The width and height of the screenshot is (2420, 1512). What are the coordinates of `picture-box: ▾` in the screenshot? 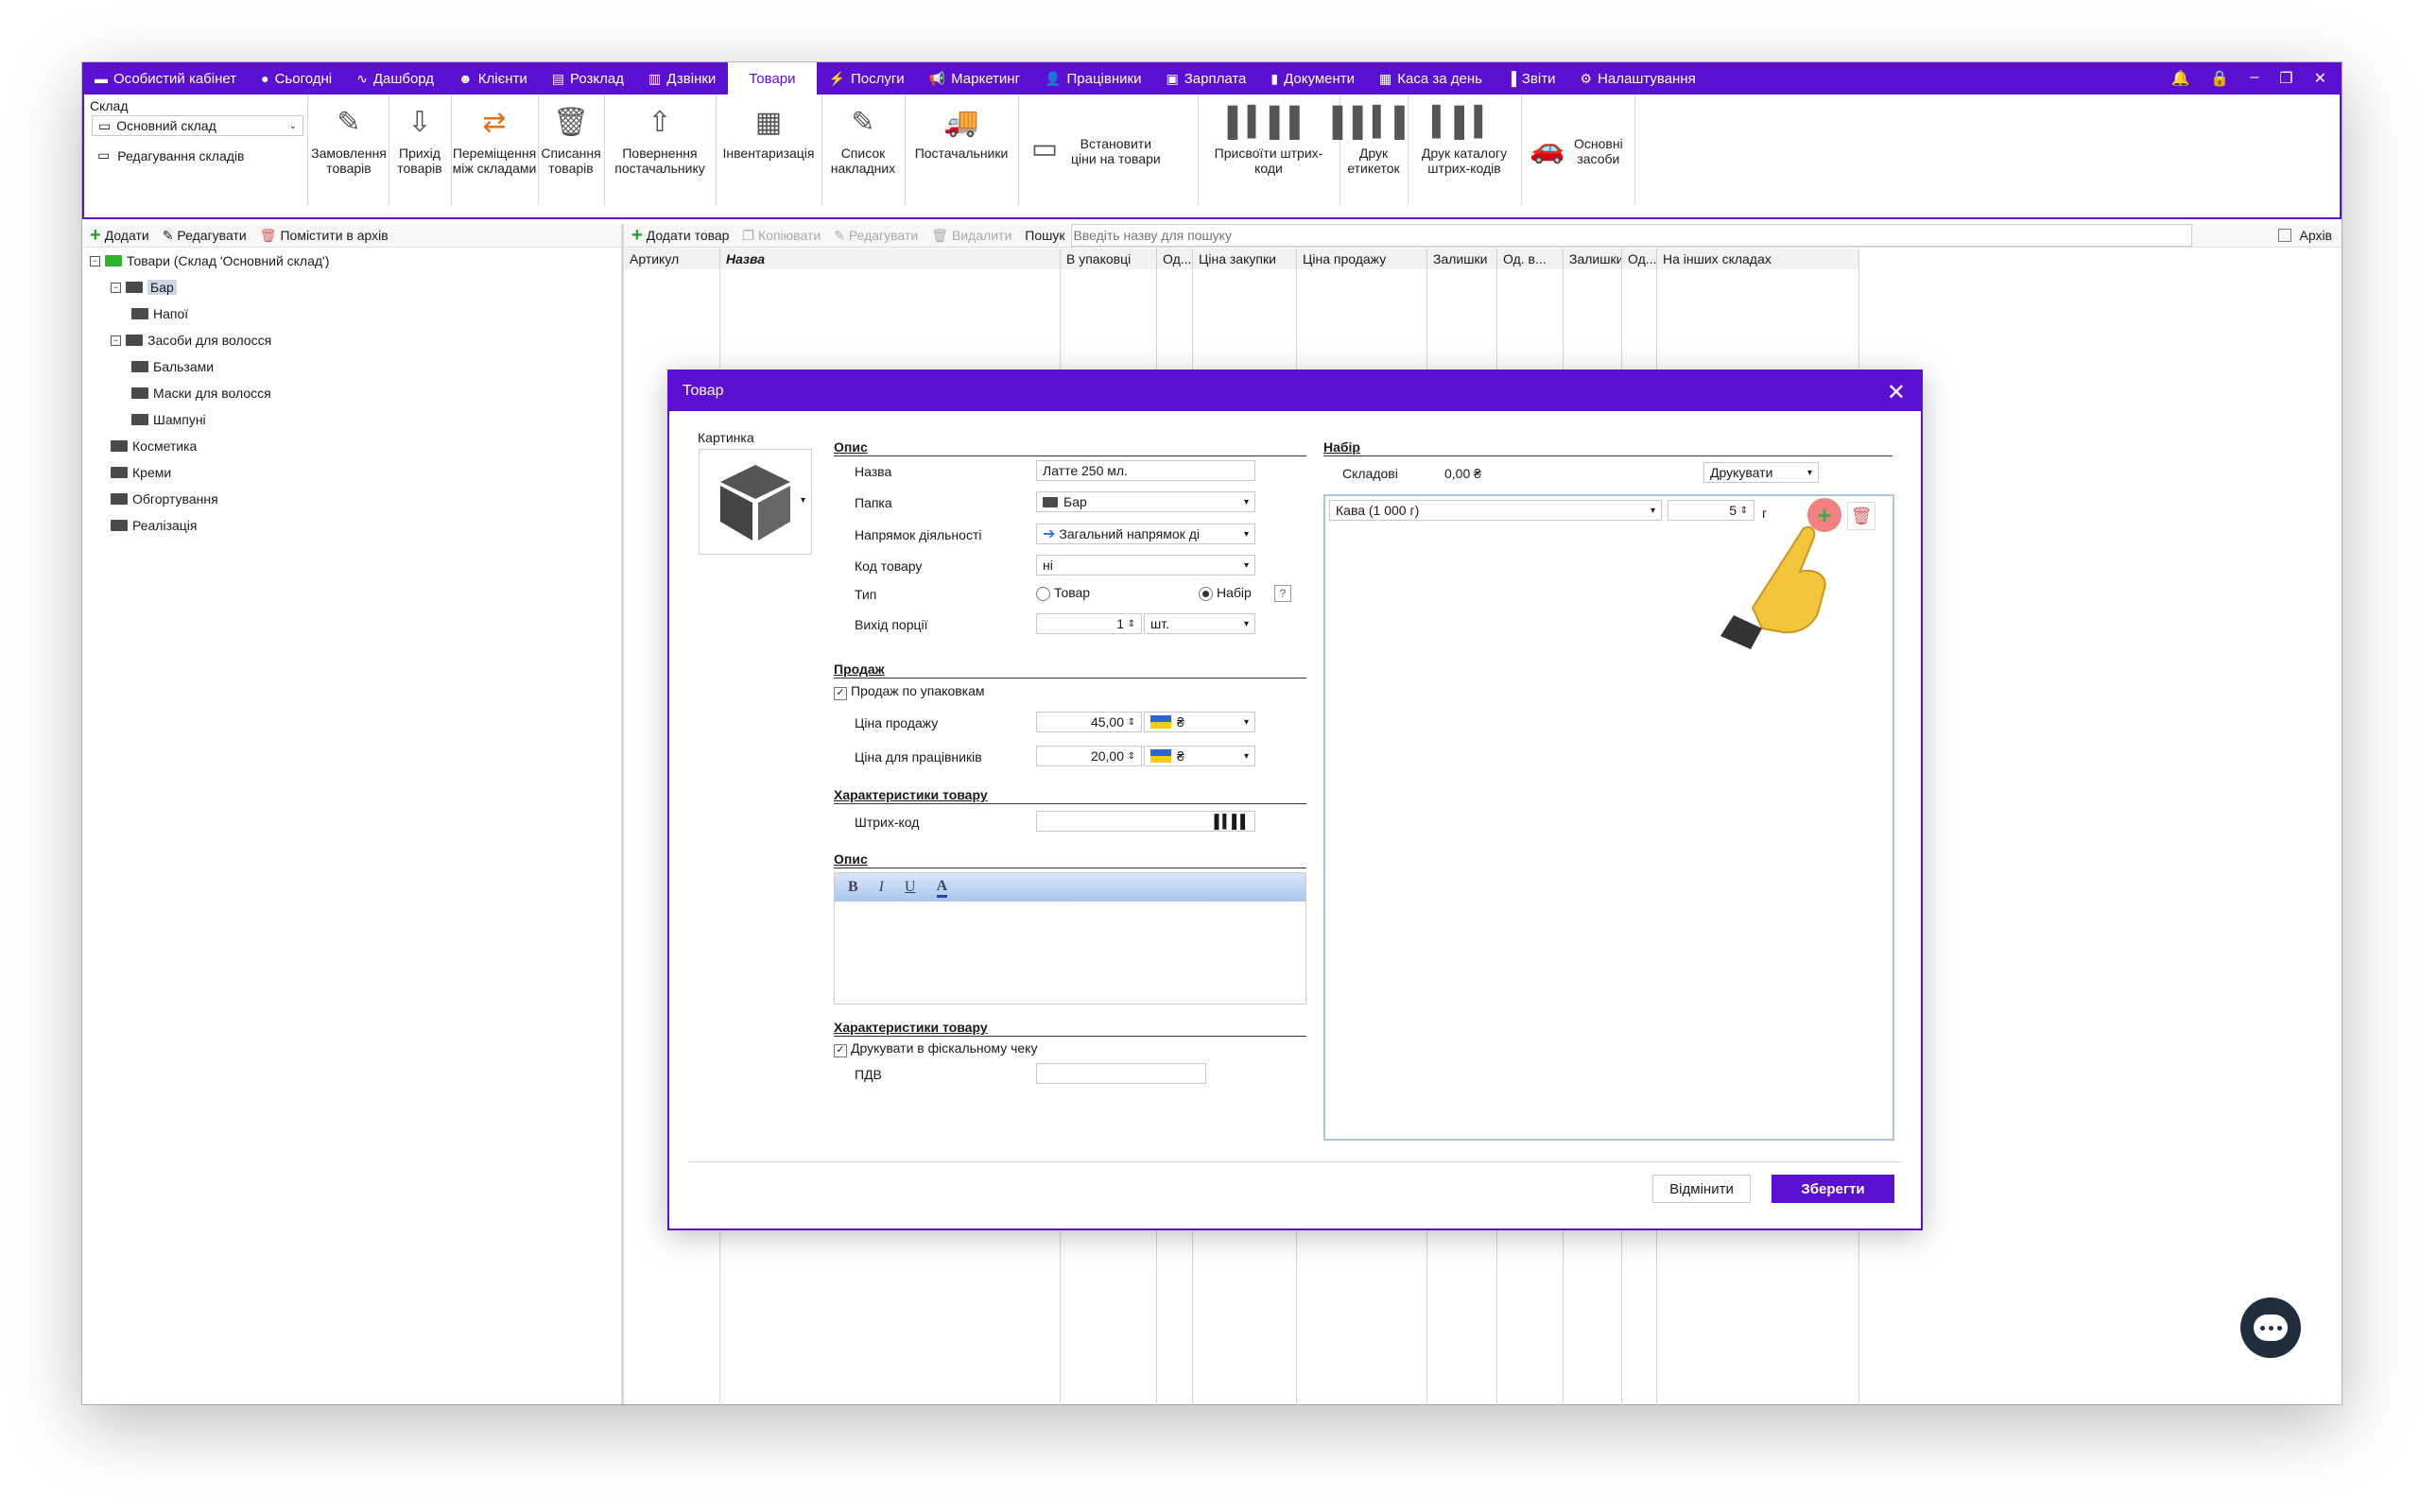 It's located at (755, 502).